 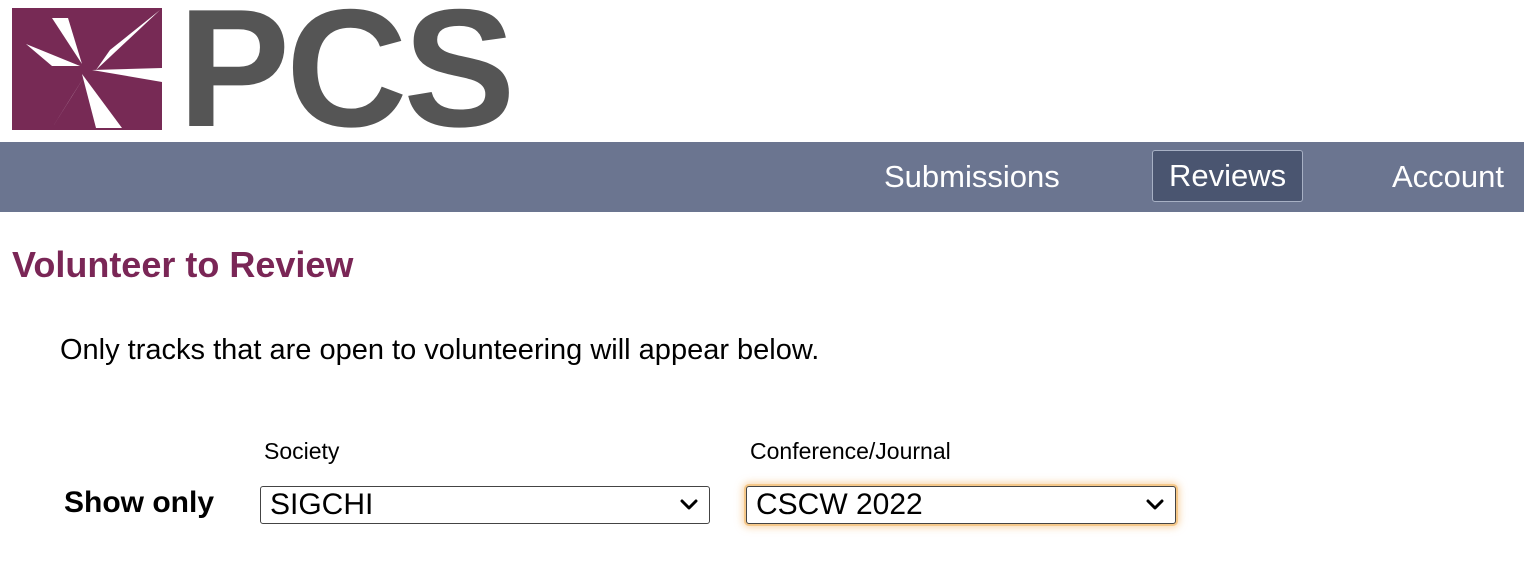 What do you see at coordinates (972, 177) in the screenshot?
I see `nav-submissions: Submissions` at bounding box center [972, 177].